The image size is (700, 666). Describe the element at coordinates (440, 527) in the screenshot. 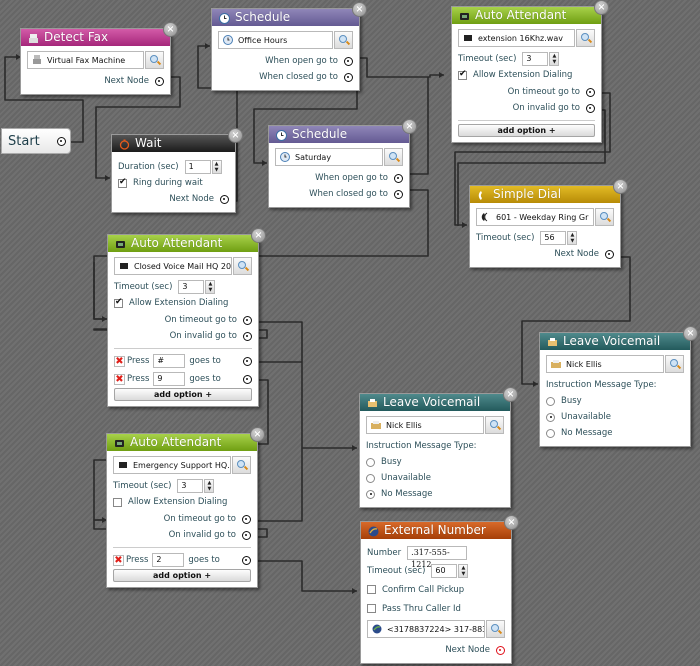

I see `external-number-header: External Number ×` at that location.